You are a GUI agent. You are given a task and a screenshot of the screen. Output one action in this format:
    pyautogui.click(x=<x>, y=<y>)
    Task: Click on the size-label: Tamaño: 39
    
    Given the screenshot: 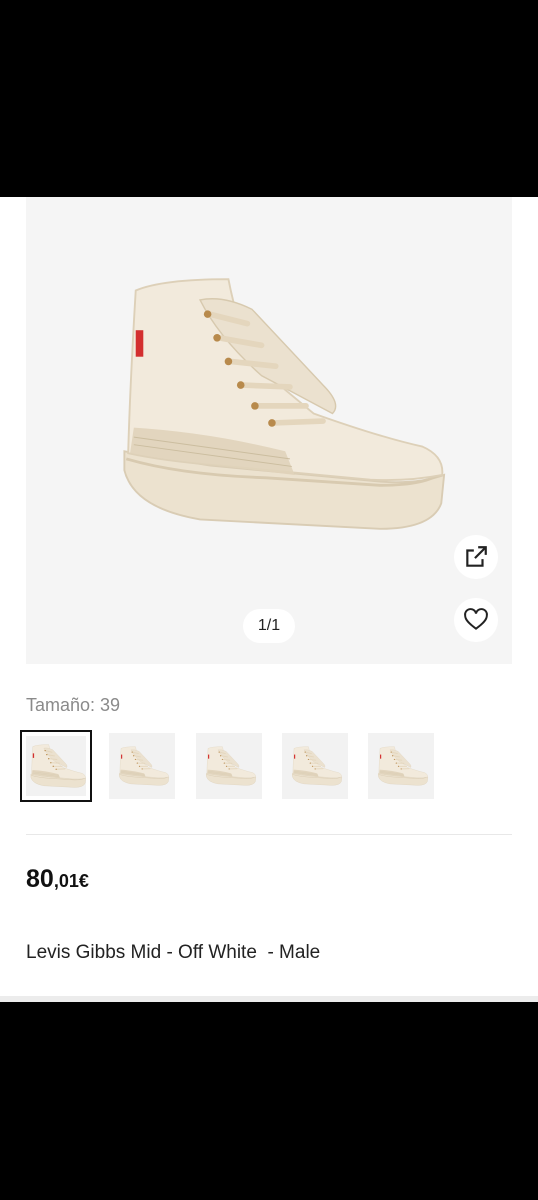 What is the action you would take?
    pyautogui.click(x=73, y=705)
    